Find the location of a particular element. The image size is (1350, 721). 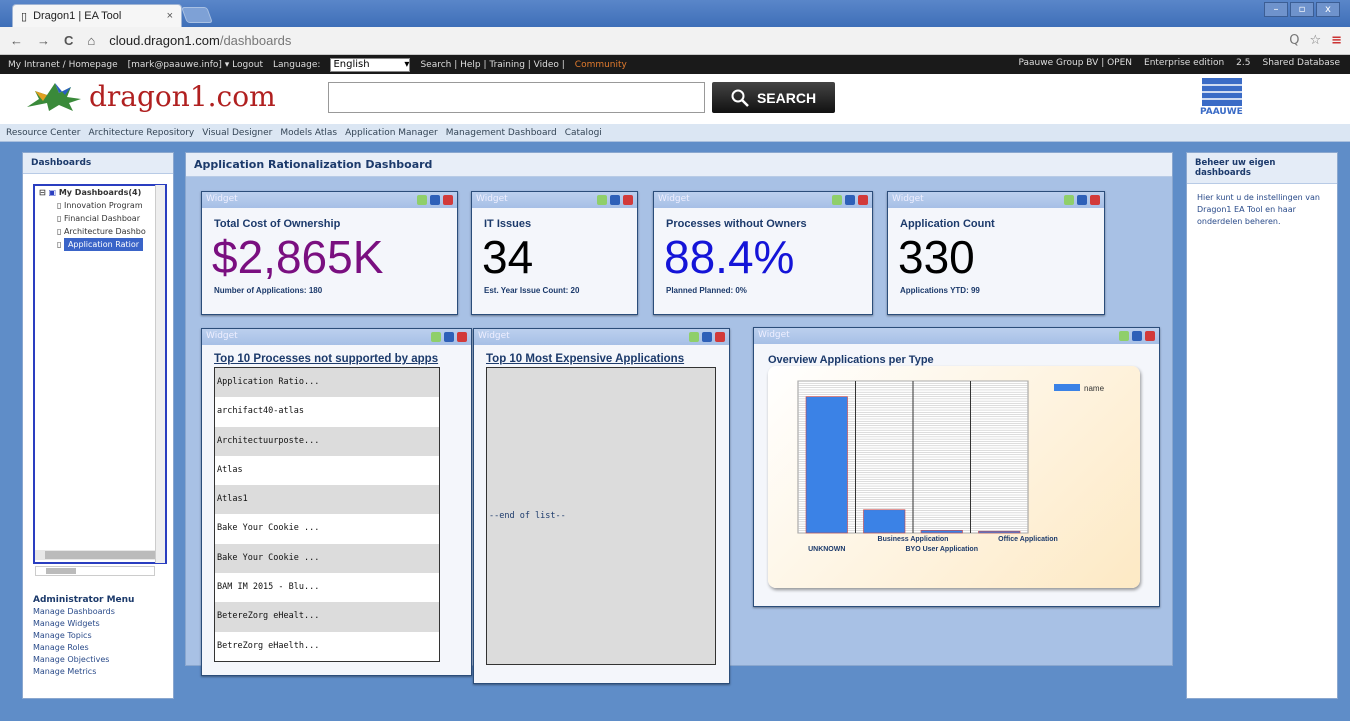

bar is located at coordinates (884, 521).